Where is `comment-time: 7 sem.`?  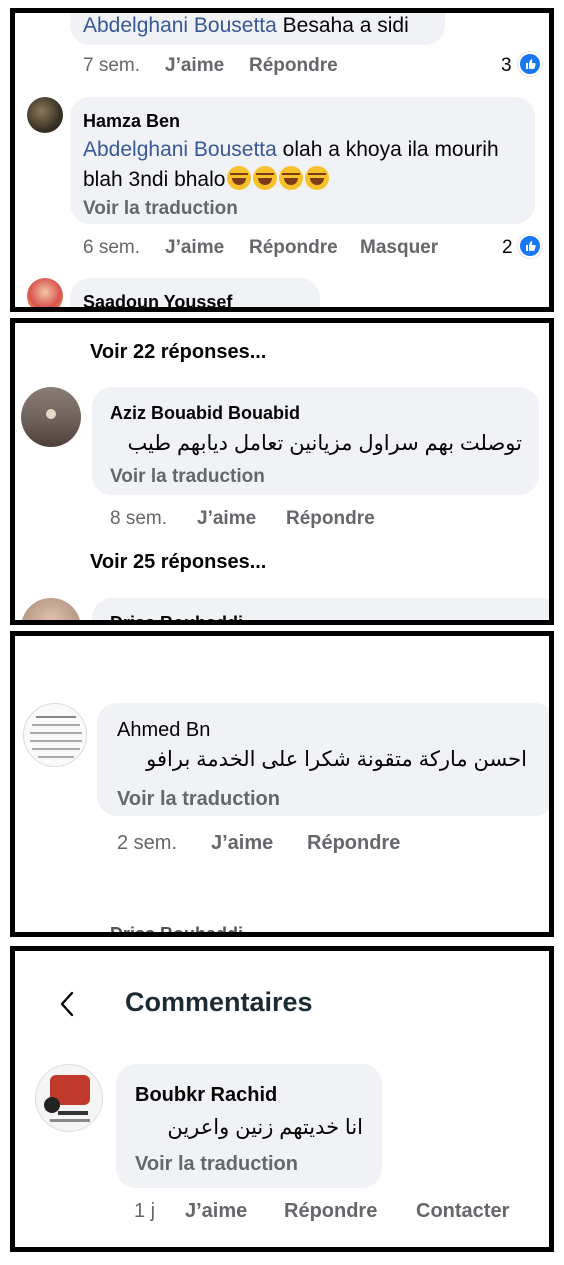
comment-time: 7 sem. is located at coordinates (112, 65).